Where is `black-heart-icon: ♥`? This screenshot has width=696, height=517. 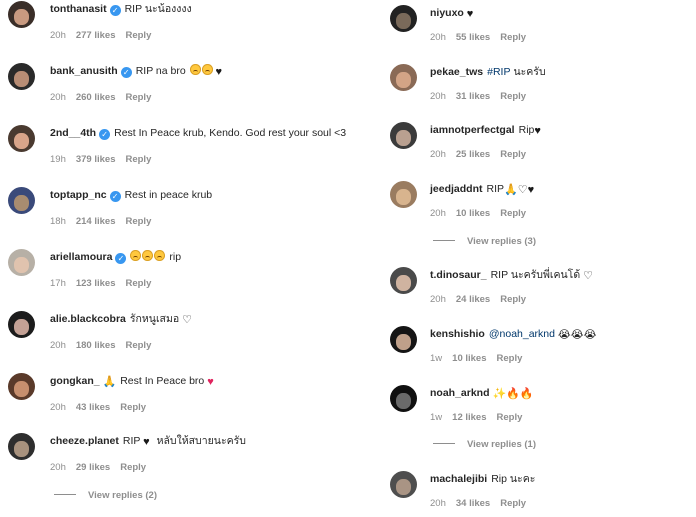
black-heart-icon: ♥ is located at coordinates (537, 131).